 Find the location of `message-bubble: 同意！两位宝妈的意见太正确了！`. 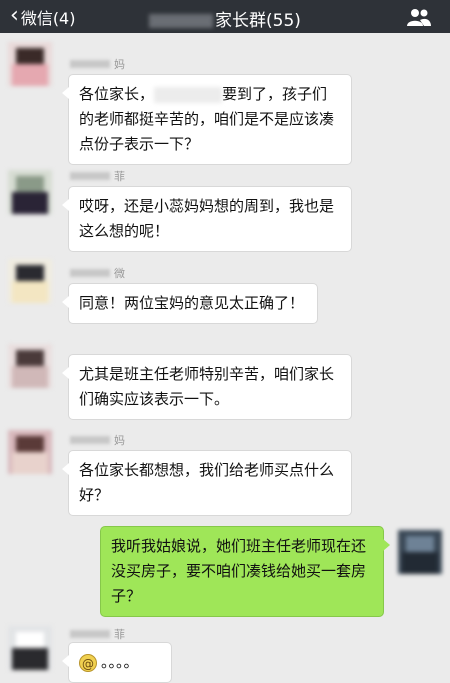

message-bubble: 同意！两位宝妈的意见太正确了！ is located at coordinates (190, 303).